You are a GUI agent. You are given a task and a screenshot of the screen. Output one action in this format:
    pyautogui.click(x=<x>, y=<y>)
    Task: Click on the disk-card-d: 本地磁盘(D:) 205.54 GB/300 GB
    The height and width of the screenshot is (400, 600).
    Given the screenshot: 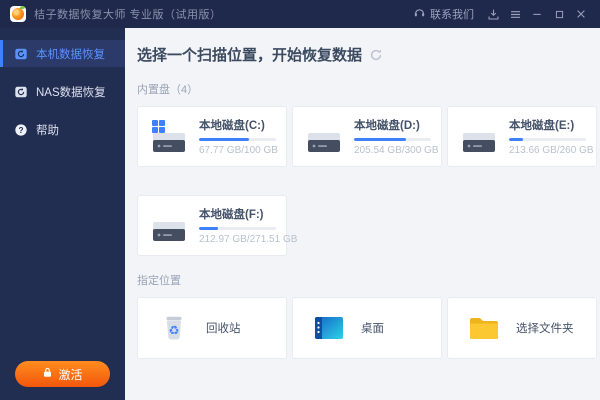 What is the action you would take?
    pyautogui.click(x=367, y=136)
    